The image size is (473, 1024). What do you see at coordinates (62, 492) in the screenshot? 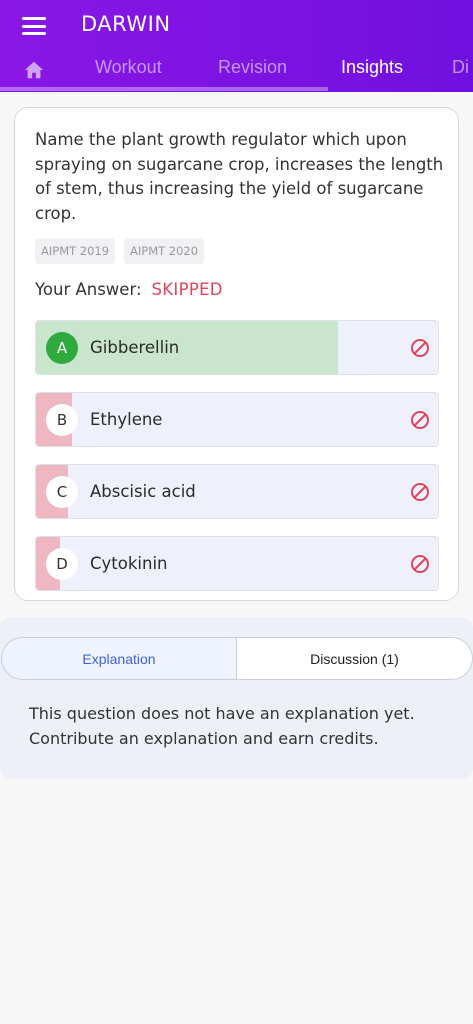
I see `option-letter: C` at bounding box center [62, 492].